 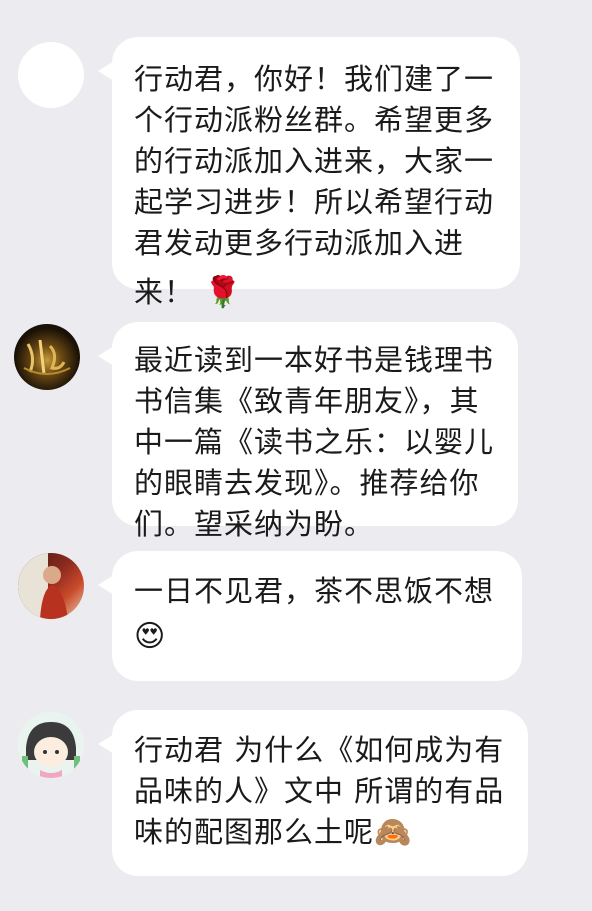 What do you see at coordinates (314, 442) in the screenshot?
I see `message-line: 中一篇《读书之乐：以婴儿` at bounding box center [314, 442].